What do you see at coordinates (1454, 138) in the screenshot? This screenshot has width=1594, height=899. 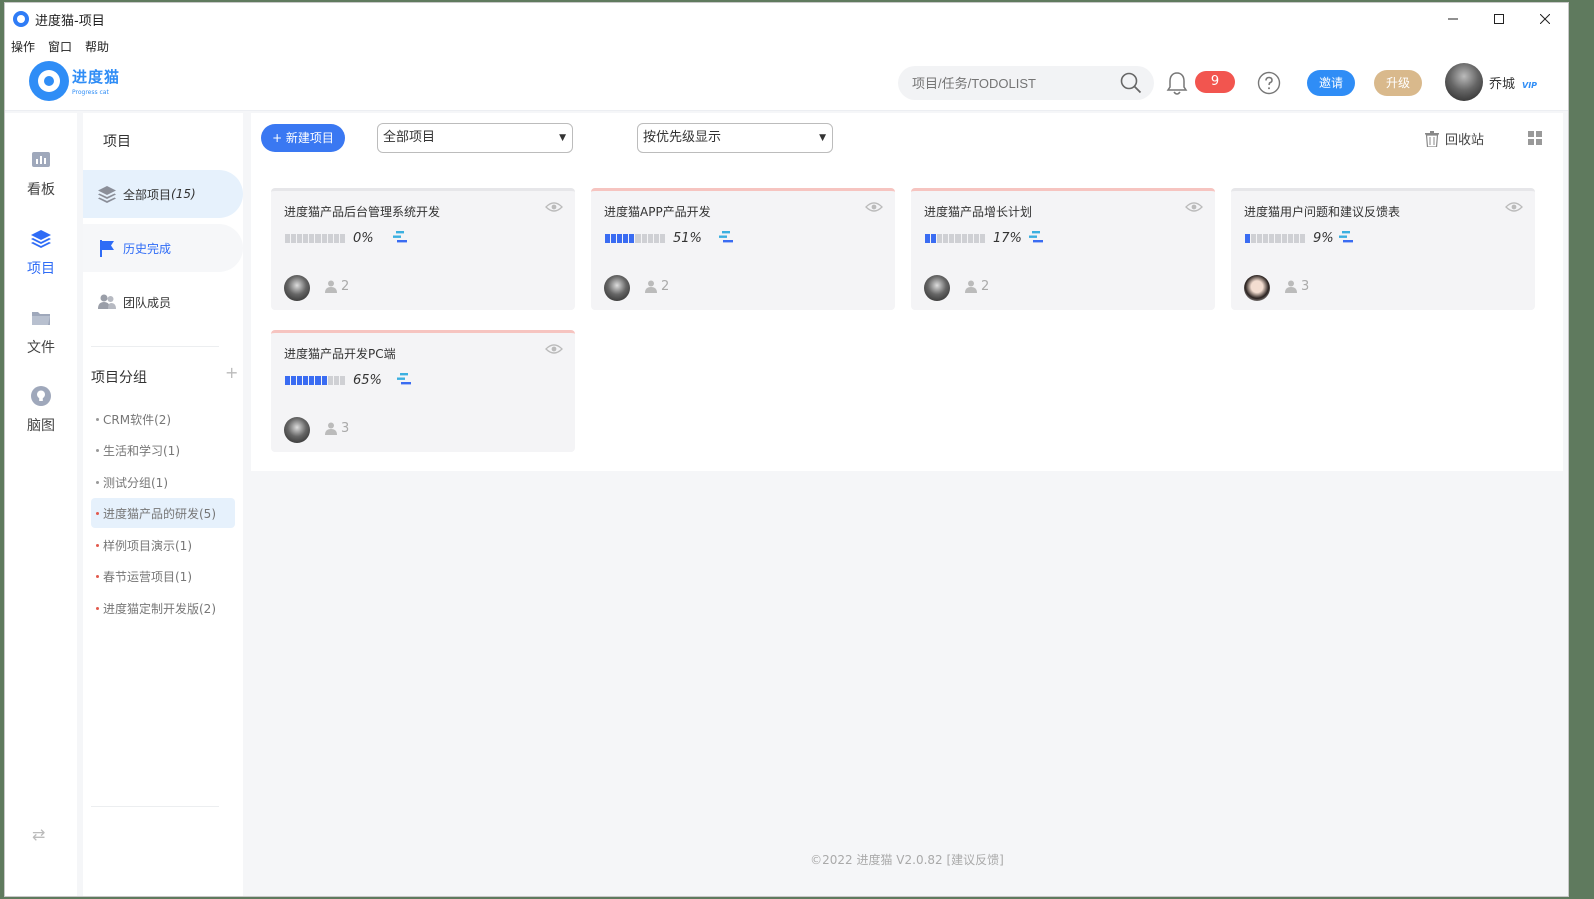 I see `recycle-bin-button: 回收站` at bounding box center [1454, 138].